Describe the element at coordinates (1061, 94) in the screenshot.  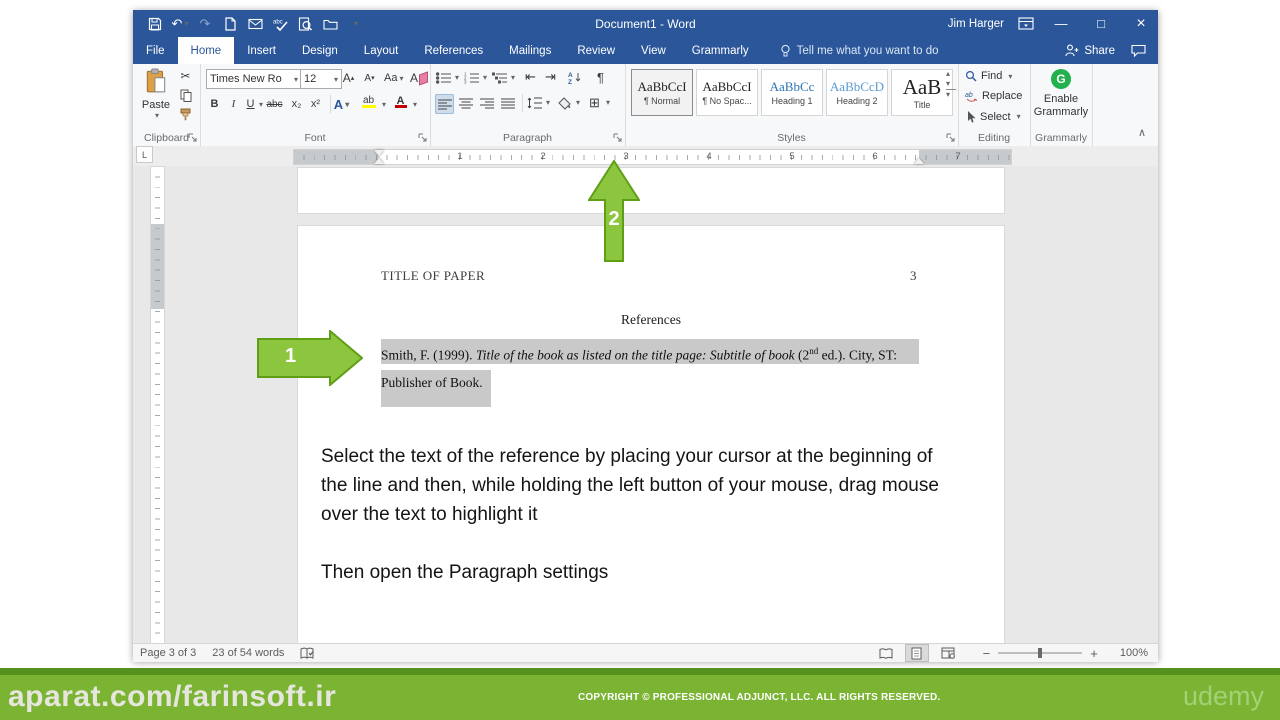
I see `enable-grammarly-button: G Enable Grammarly` at that location.